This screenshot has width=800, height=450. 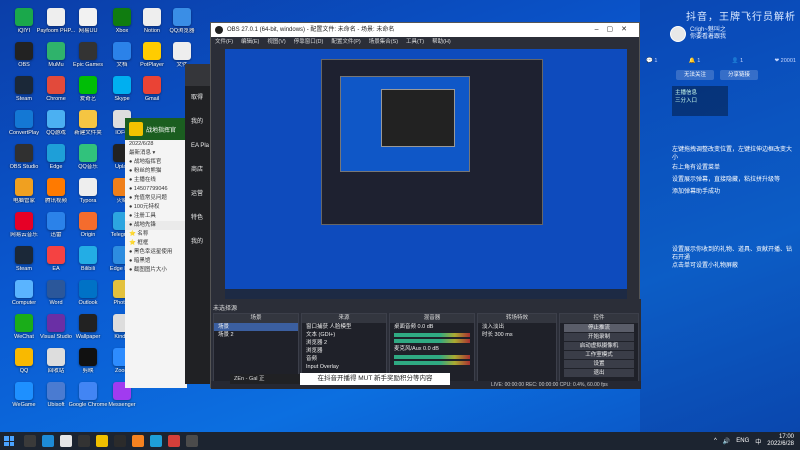 I want to click on chat-list-item: 最新消息 ▾, so click(x=156, y=153).